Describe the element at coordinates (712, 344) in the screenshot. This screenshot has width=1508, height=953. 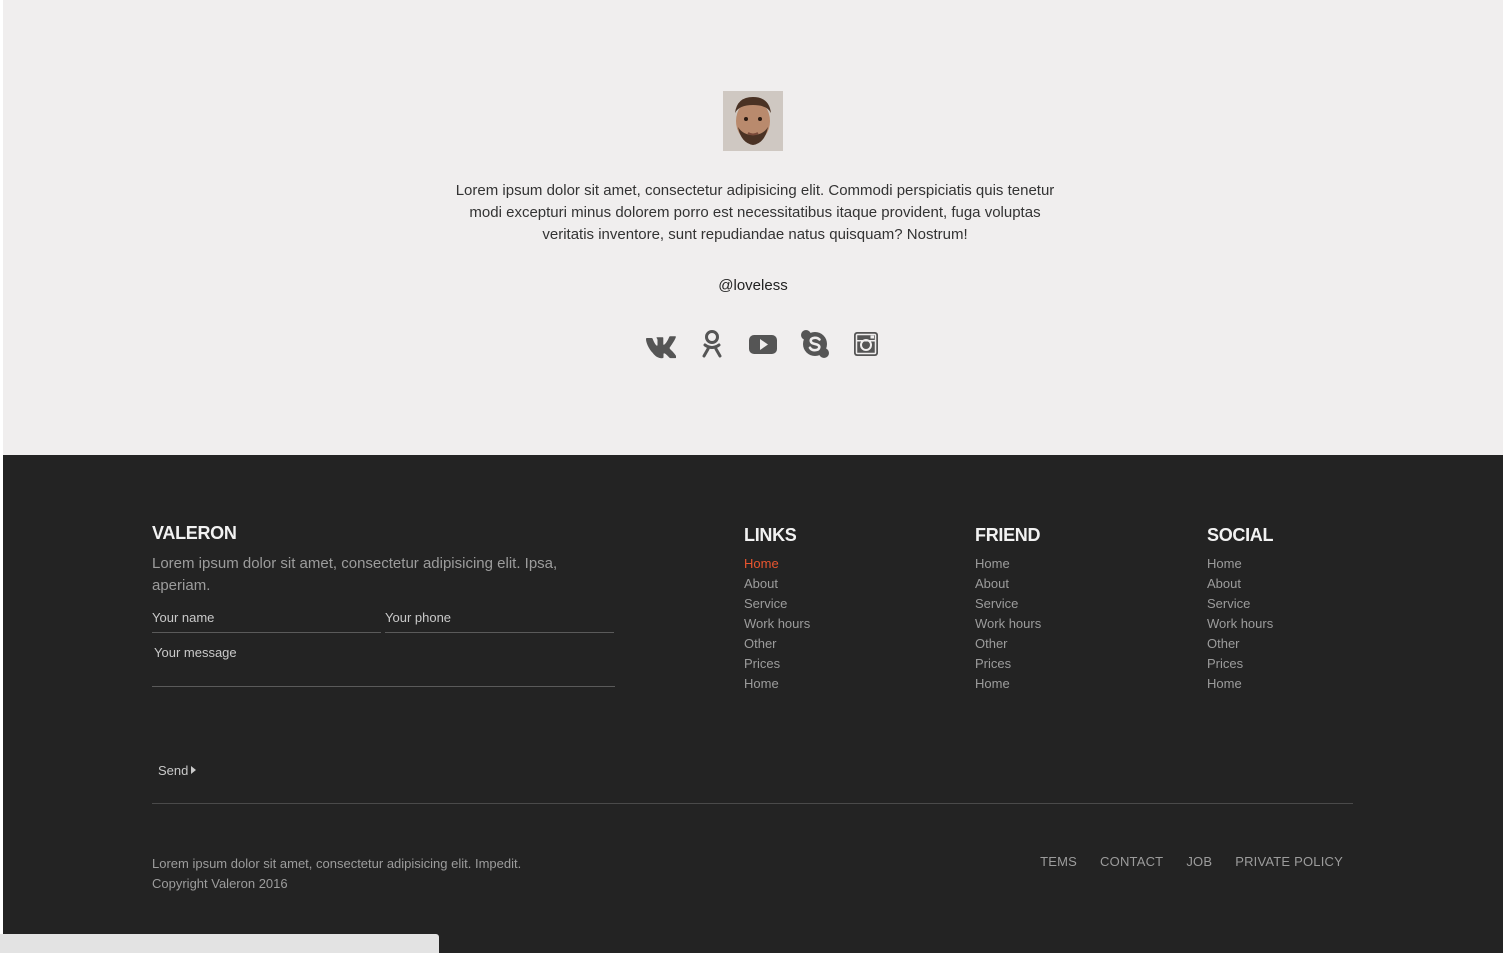
I see `odnoklassniki-icon` at that location.